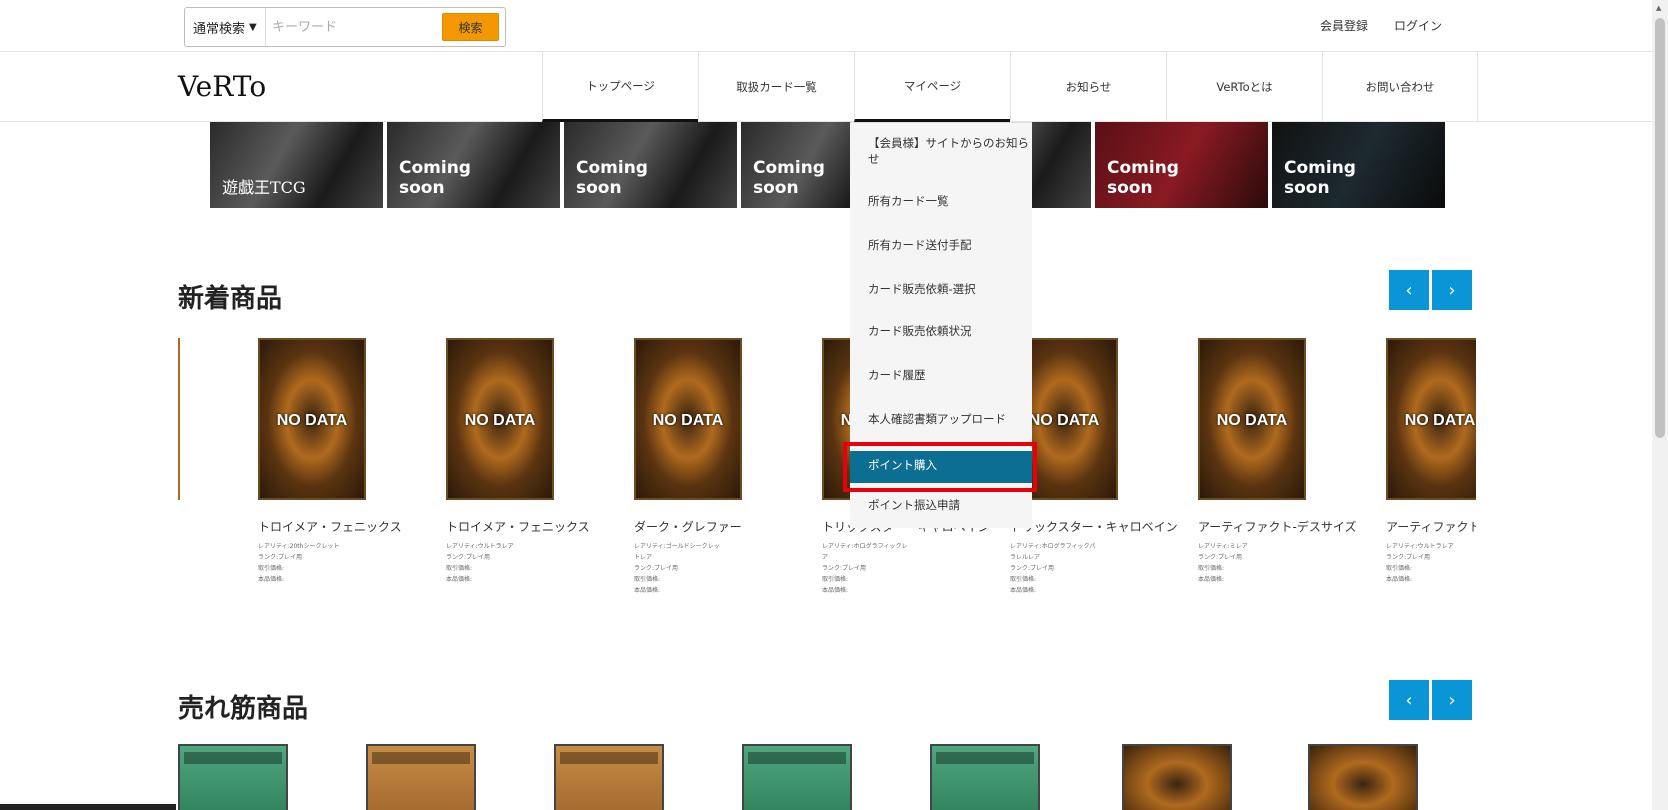  What do you see at coordinates (1431, 526) in the screenshot?
I see `product-name: アーティファクト-デスサイズ` at bounding box center [1431, 526].